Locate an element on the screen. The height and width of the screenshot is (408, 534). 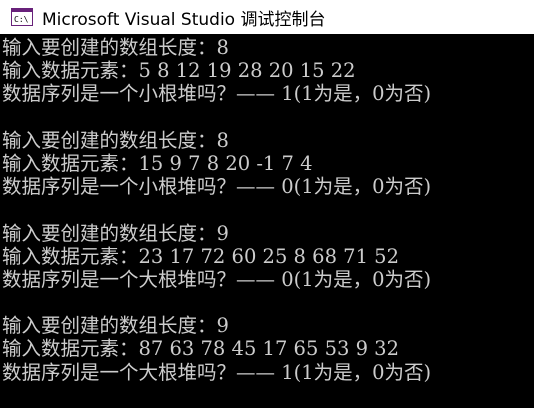
console-line: 输入数据元素：15 9 7 8 20 -1 7 4 is located at coordinates (157, 163).